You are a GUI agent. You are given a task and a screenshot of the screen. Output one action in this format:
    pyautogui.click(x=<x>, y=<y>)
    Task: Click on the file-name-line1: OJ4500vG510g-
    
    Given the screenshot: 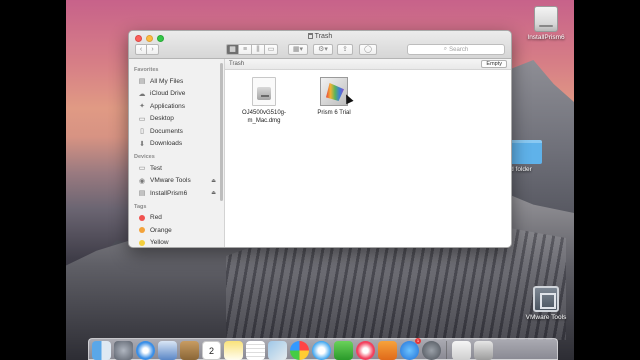 What is the action you would take?
    pyautogui.click(x=264, y=113)
    